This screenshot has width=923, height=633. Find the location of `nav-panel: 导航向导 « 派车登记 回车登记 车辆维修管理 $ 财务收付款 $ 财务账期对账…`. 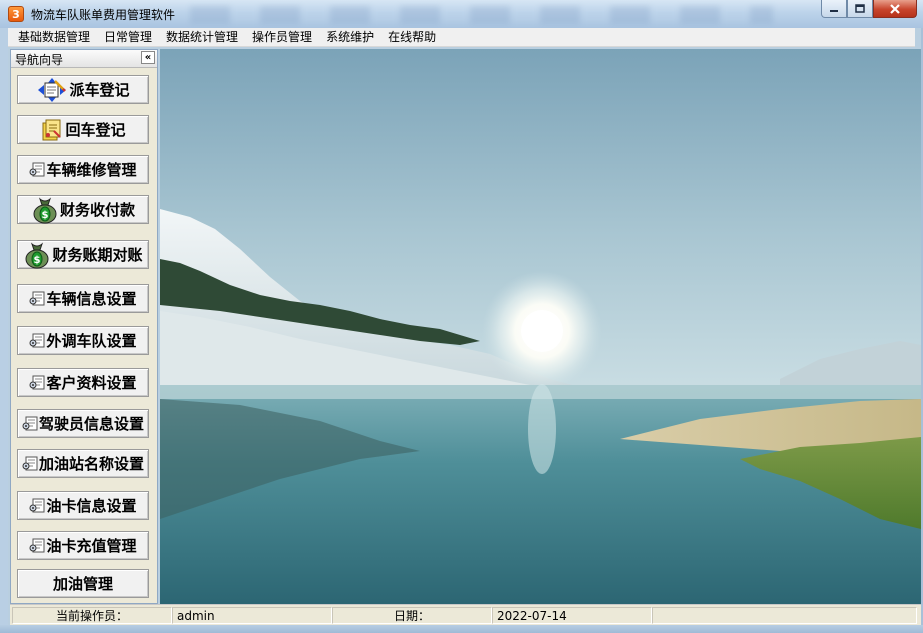

nav-panel: 导航向导 « 派车登记 回车登记 车辆维修管理 $ 财务收付款 $ 财务账期对账… is located at coordinates (84, 326).